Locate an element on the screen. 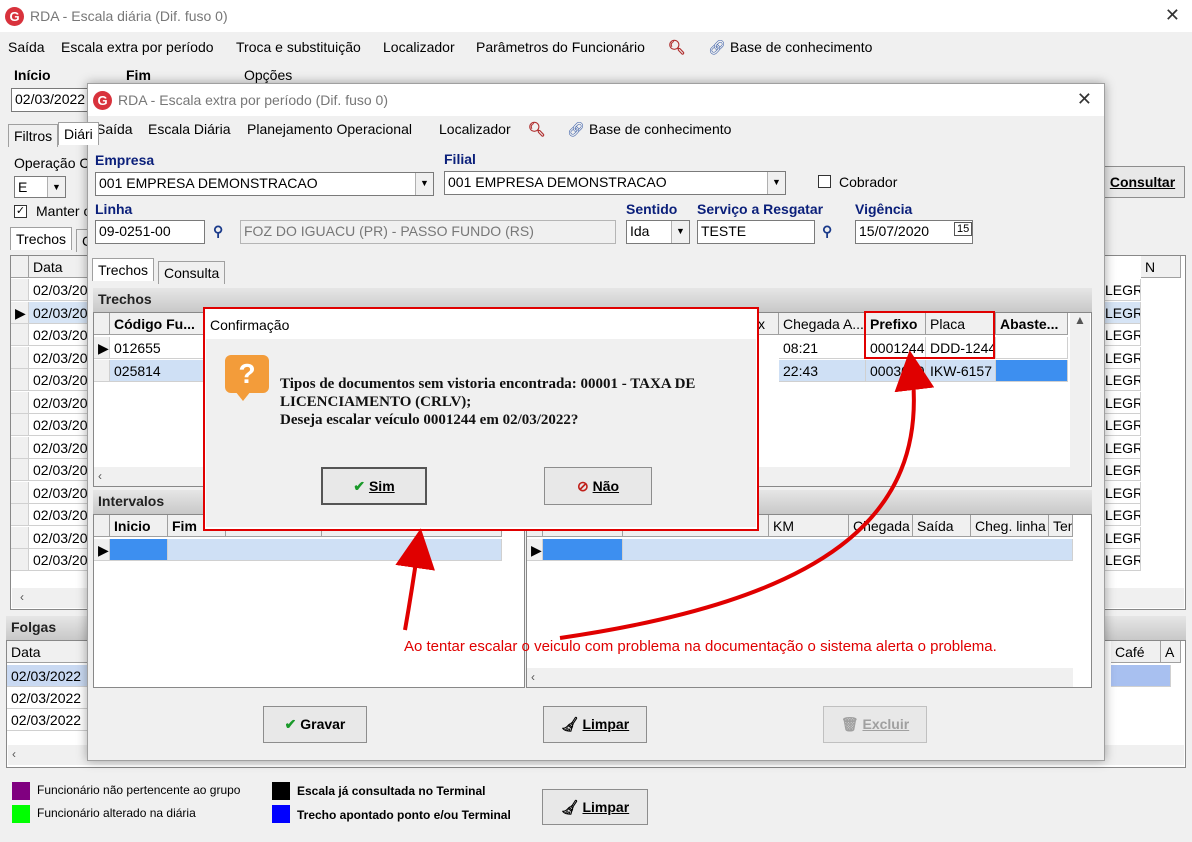  tab-trechos-main: Trechos is located at coordinates (41, 238).